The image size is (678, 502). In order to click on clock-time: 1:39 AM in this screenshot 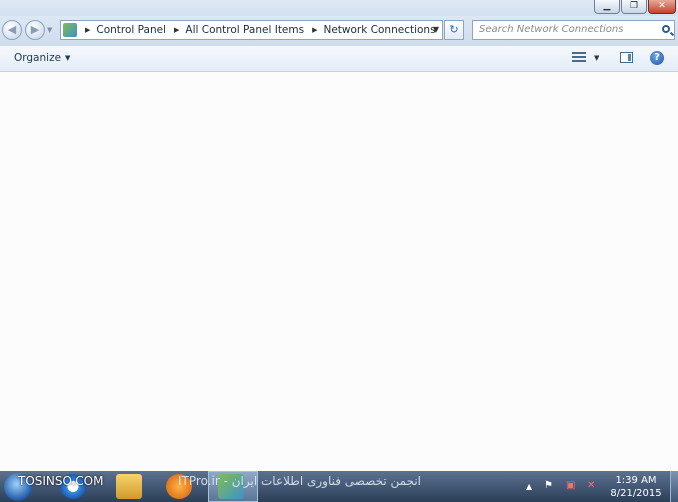, I will do `click(636, 480)`.